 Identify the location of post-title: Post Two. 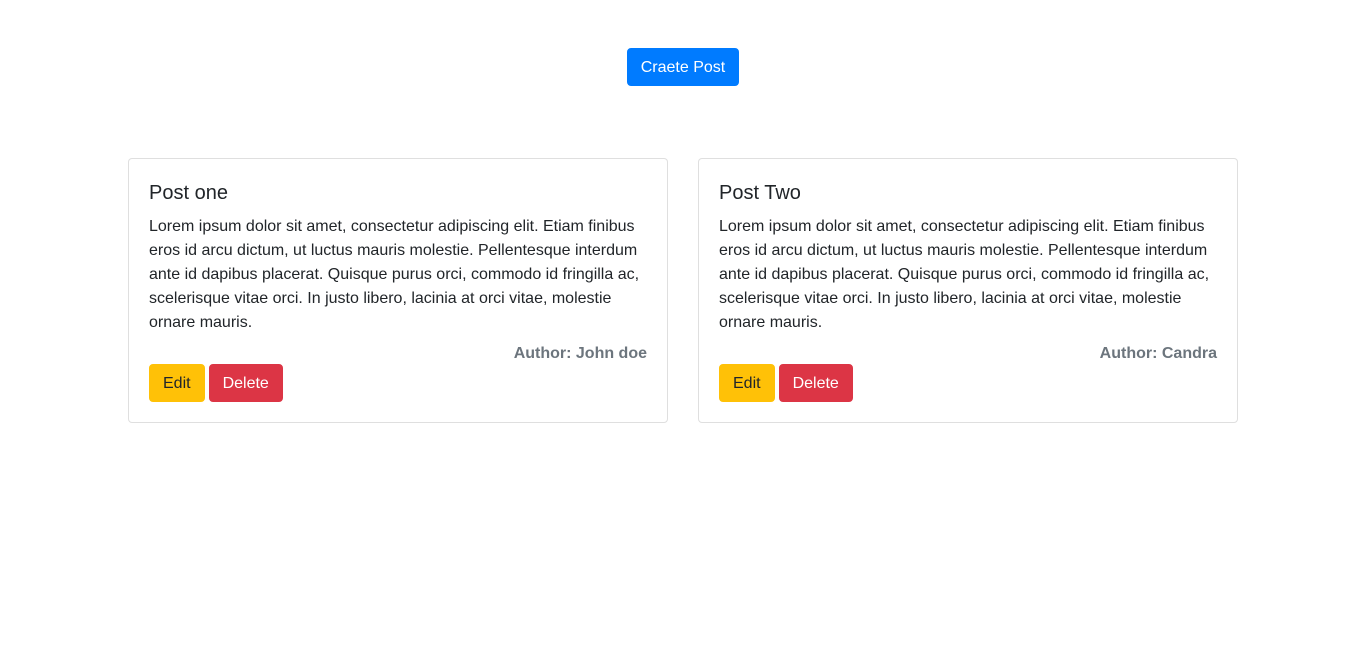
(760, 193).